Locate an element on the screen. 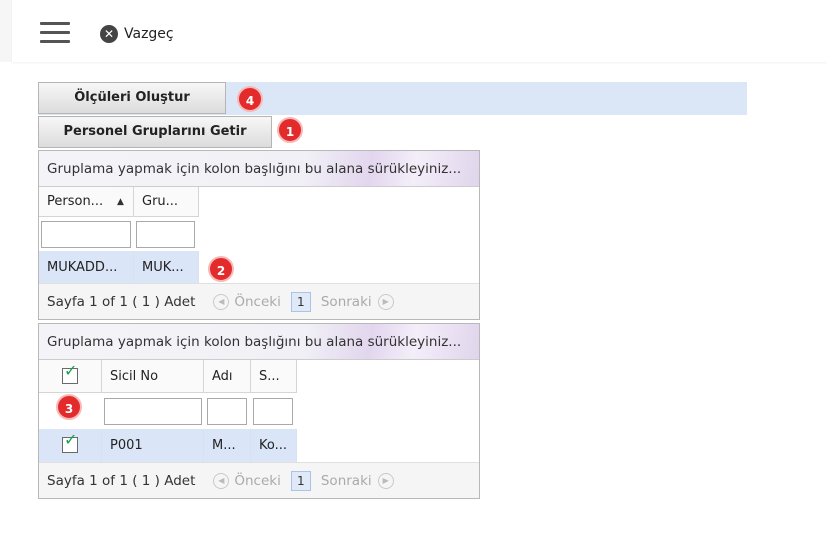  column-header-registry-no: Sicil No is located at coordinates (153, 376).